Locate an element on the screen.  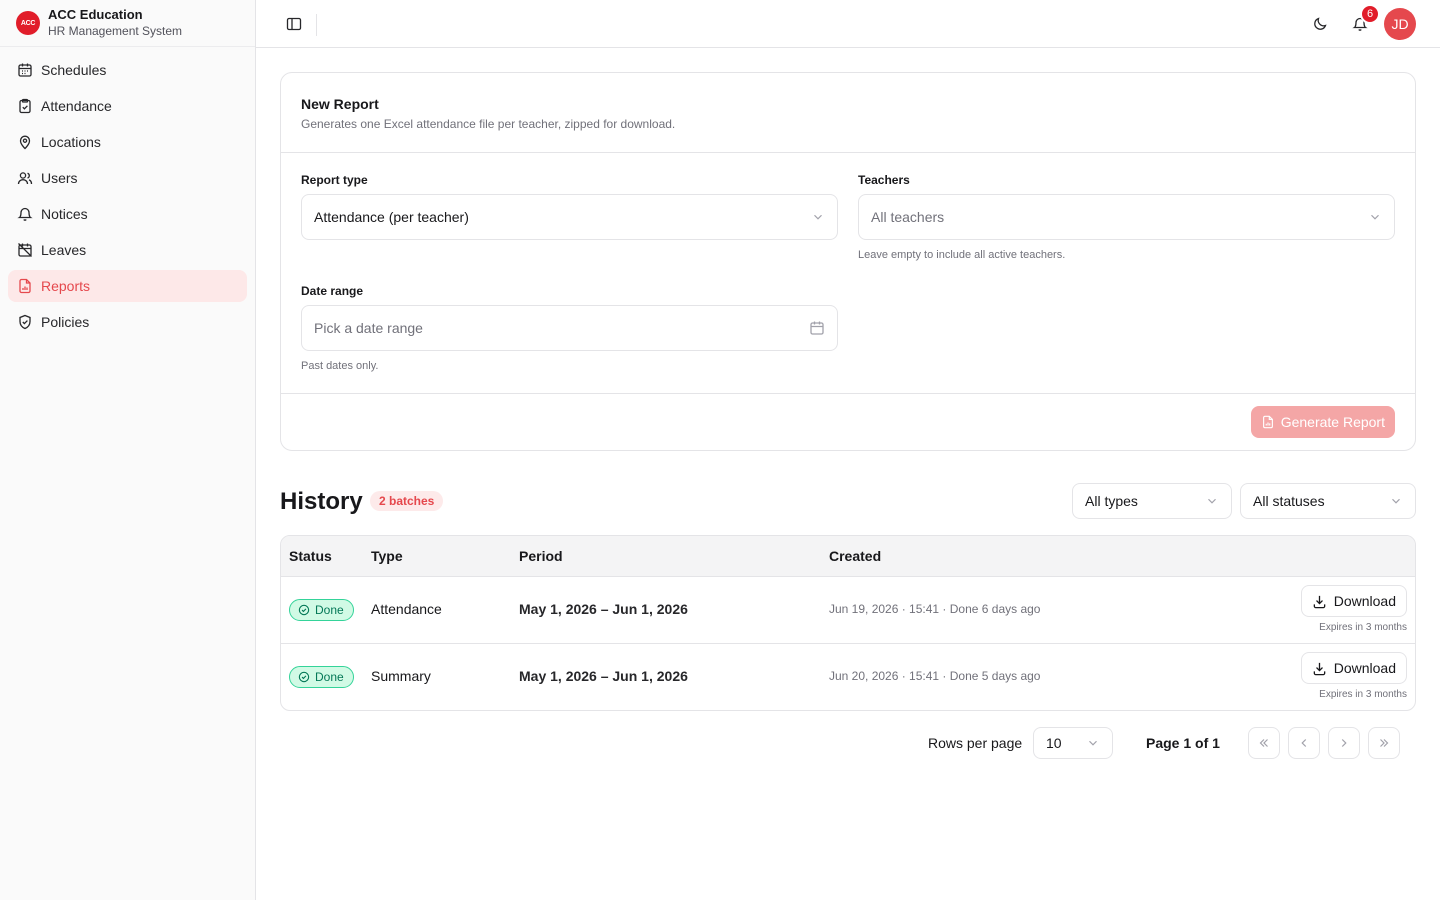
type-filter-select: All types is located at coordinates (1152, 501).